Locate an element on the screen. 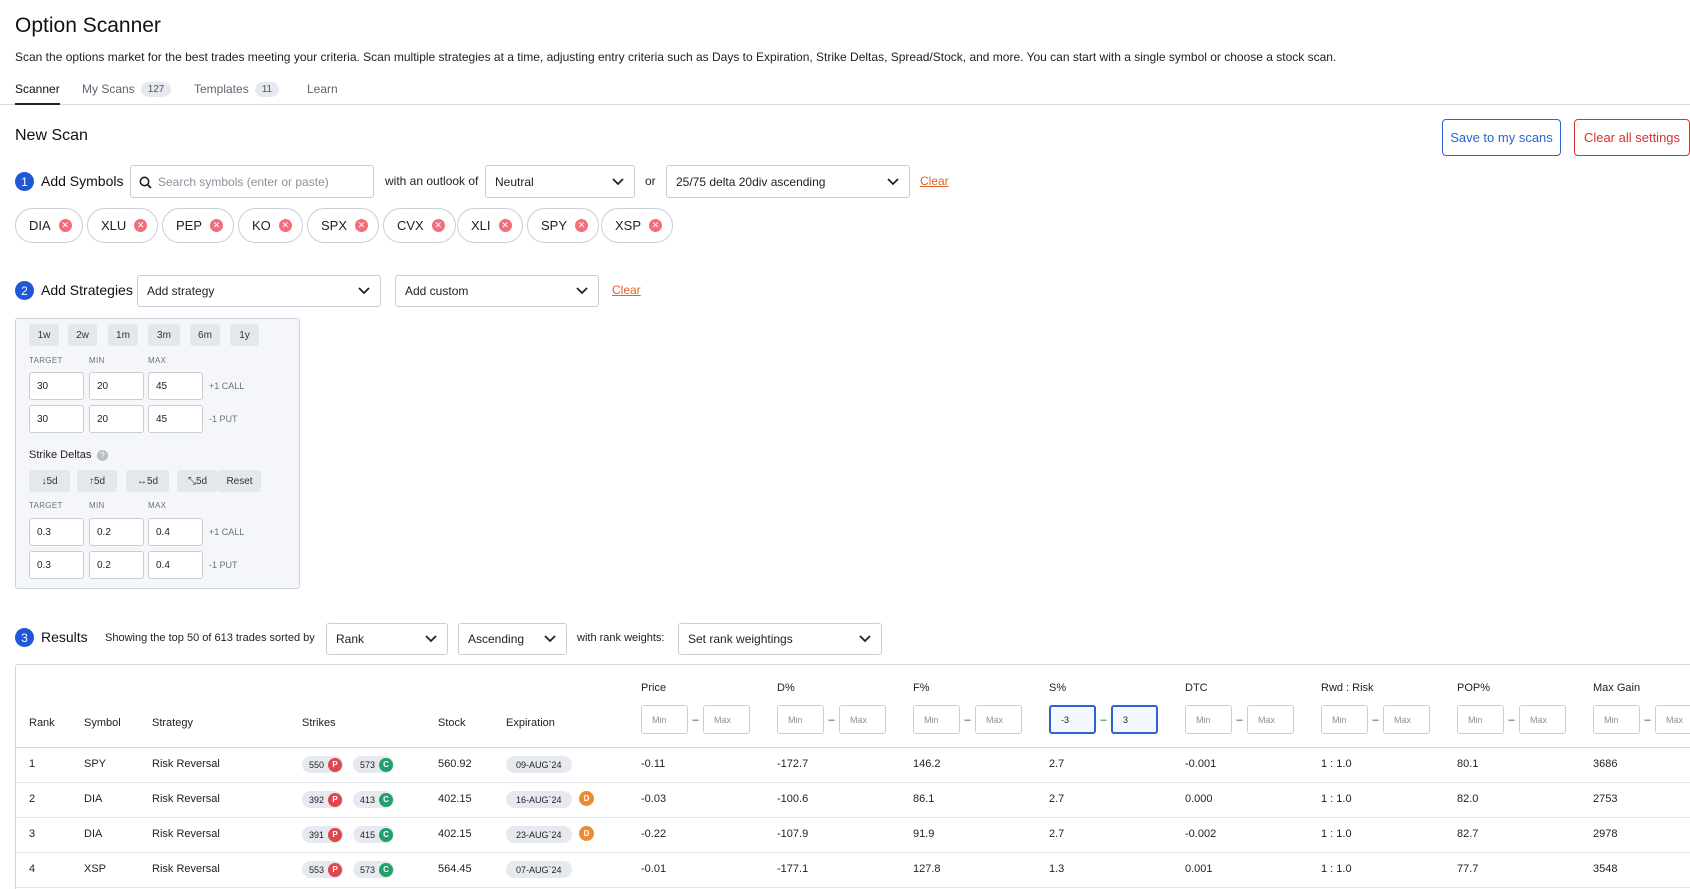 The width and height of the screenshot is (1690, 889). tab-scanner: Scanner is located at coordinates (37, 93).